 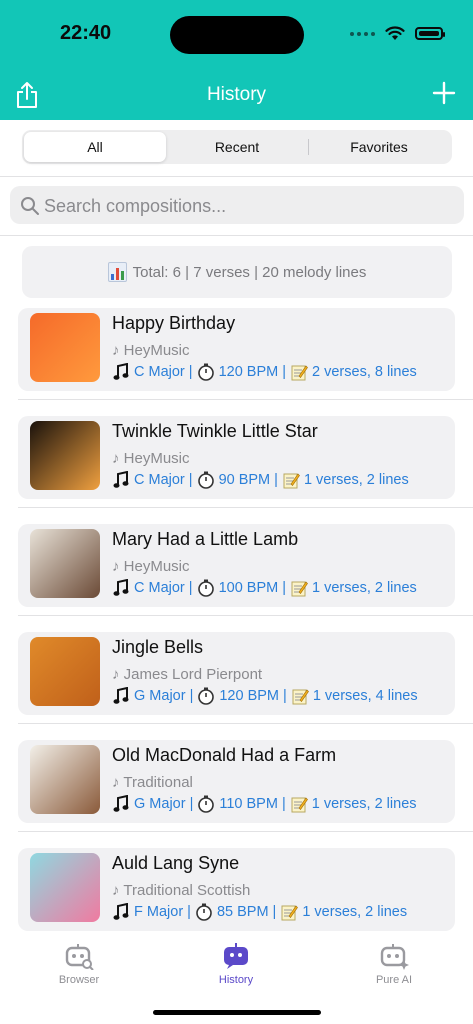 What do you see at coordinates (430, 33) in the screenshot?
I see `battery-icon` at bounding box center [430, 33].